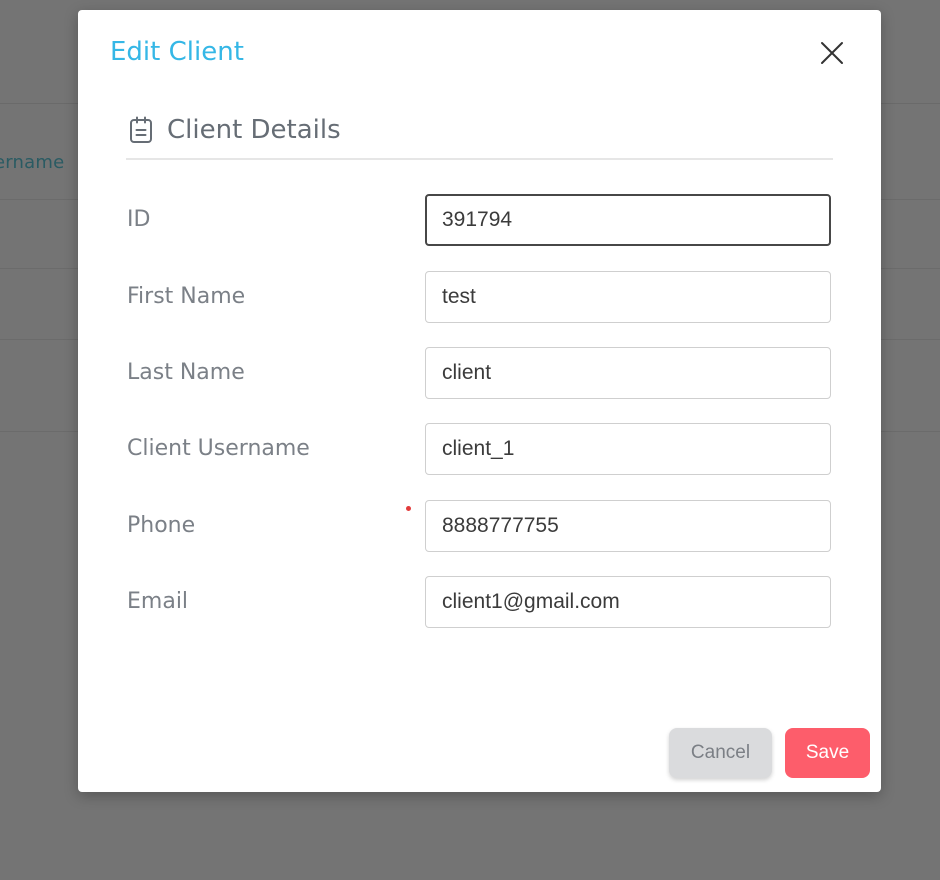 The width and height of the screenshot is (940, 880). I want to click on id-input, so click(628, 220).